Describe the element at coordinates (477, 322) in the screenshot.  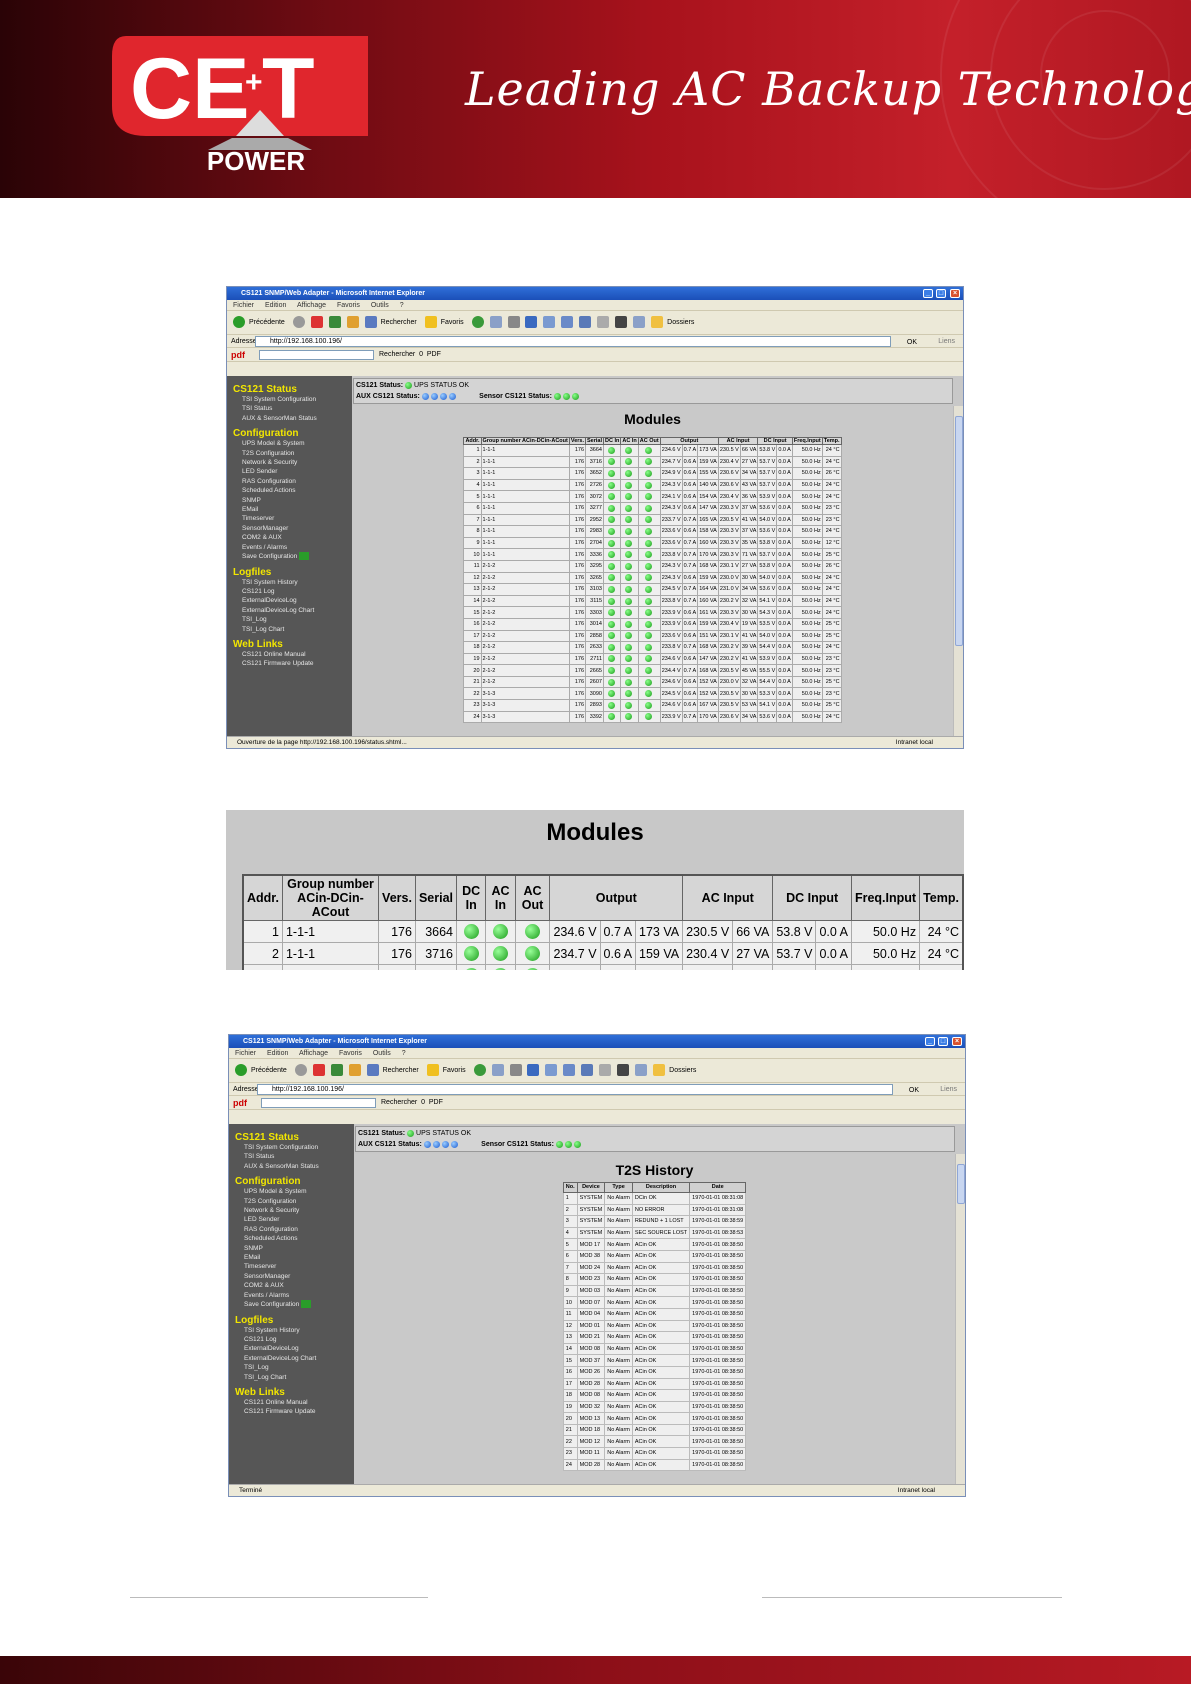
I see `history-icon` at that location.